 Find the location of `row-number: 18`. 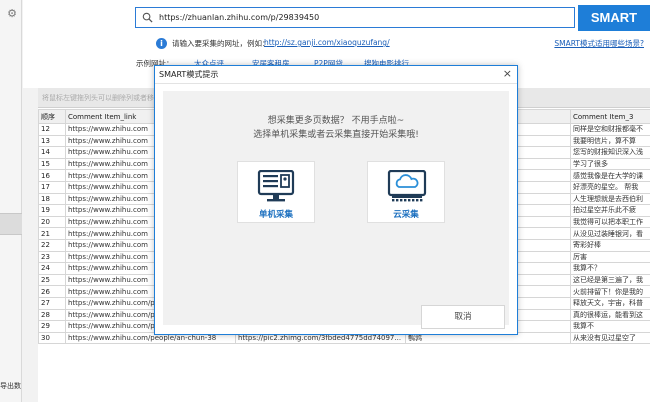

row-number: 18 is located at coordinates (52, 199).